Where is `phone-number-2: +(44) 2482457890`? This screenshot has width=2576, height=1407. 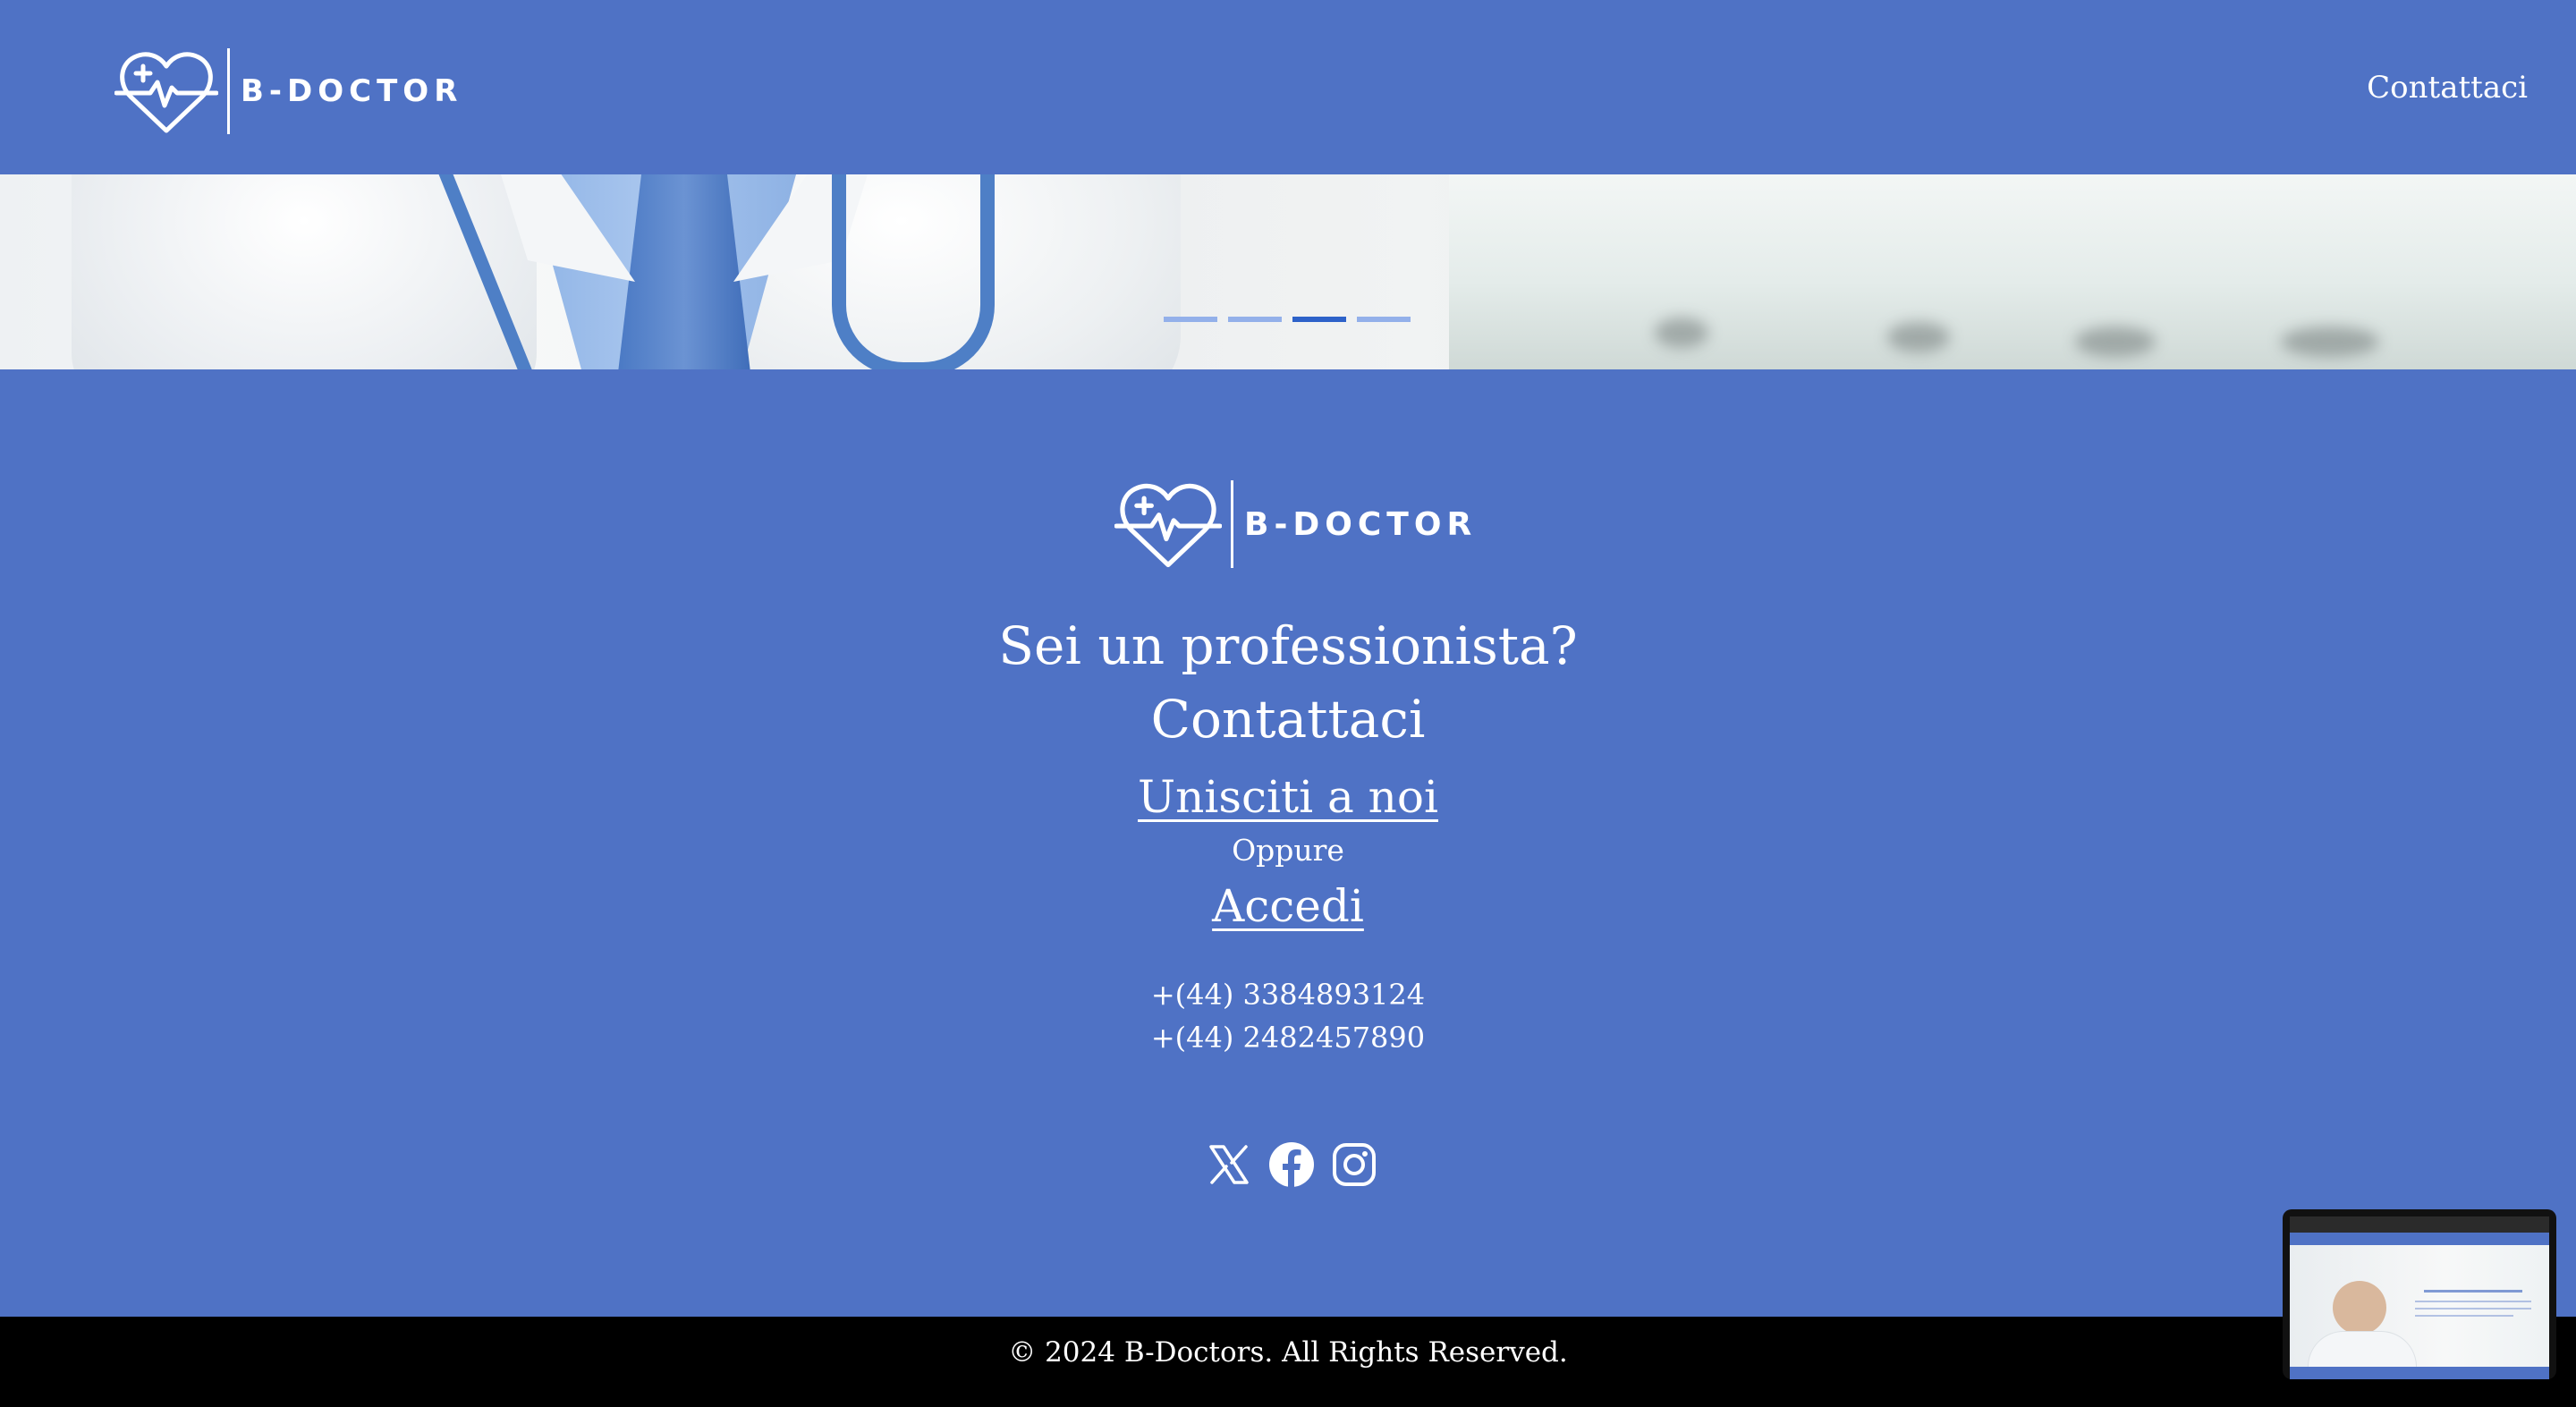 phone-number-2: +(44) 2482457890 is located at coordinates (1288, 1038).